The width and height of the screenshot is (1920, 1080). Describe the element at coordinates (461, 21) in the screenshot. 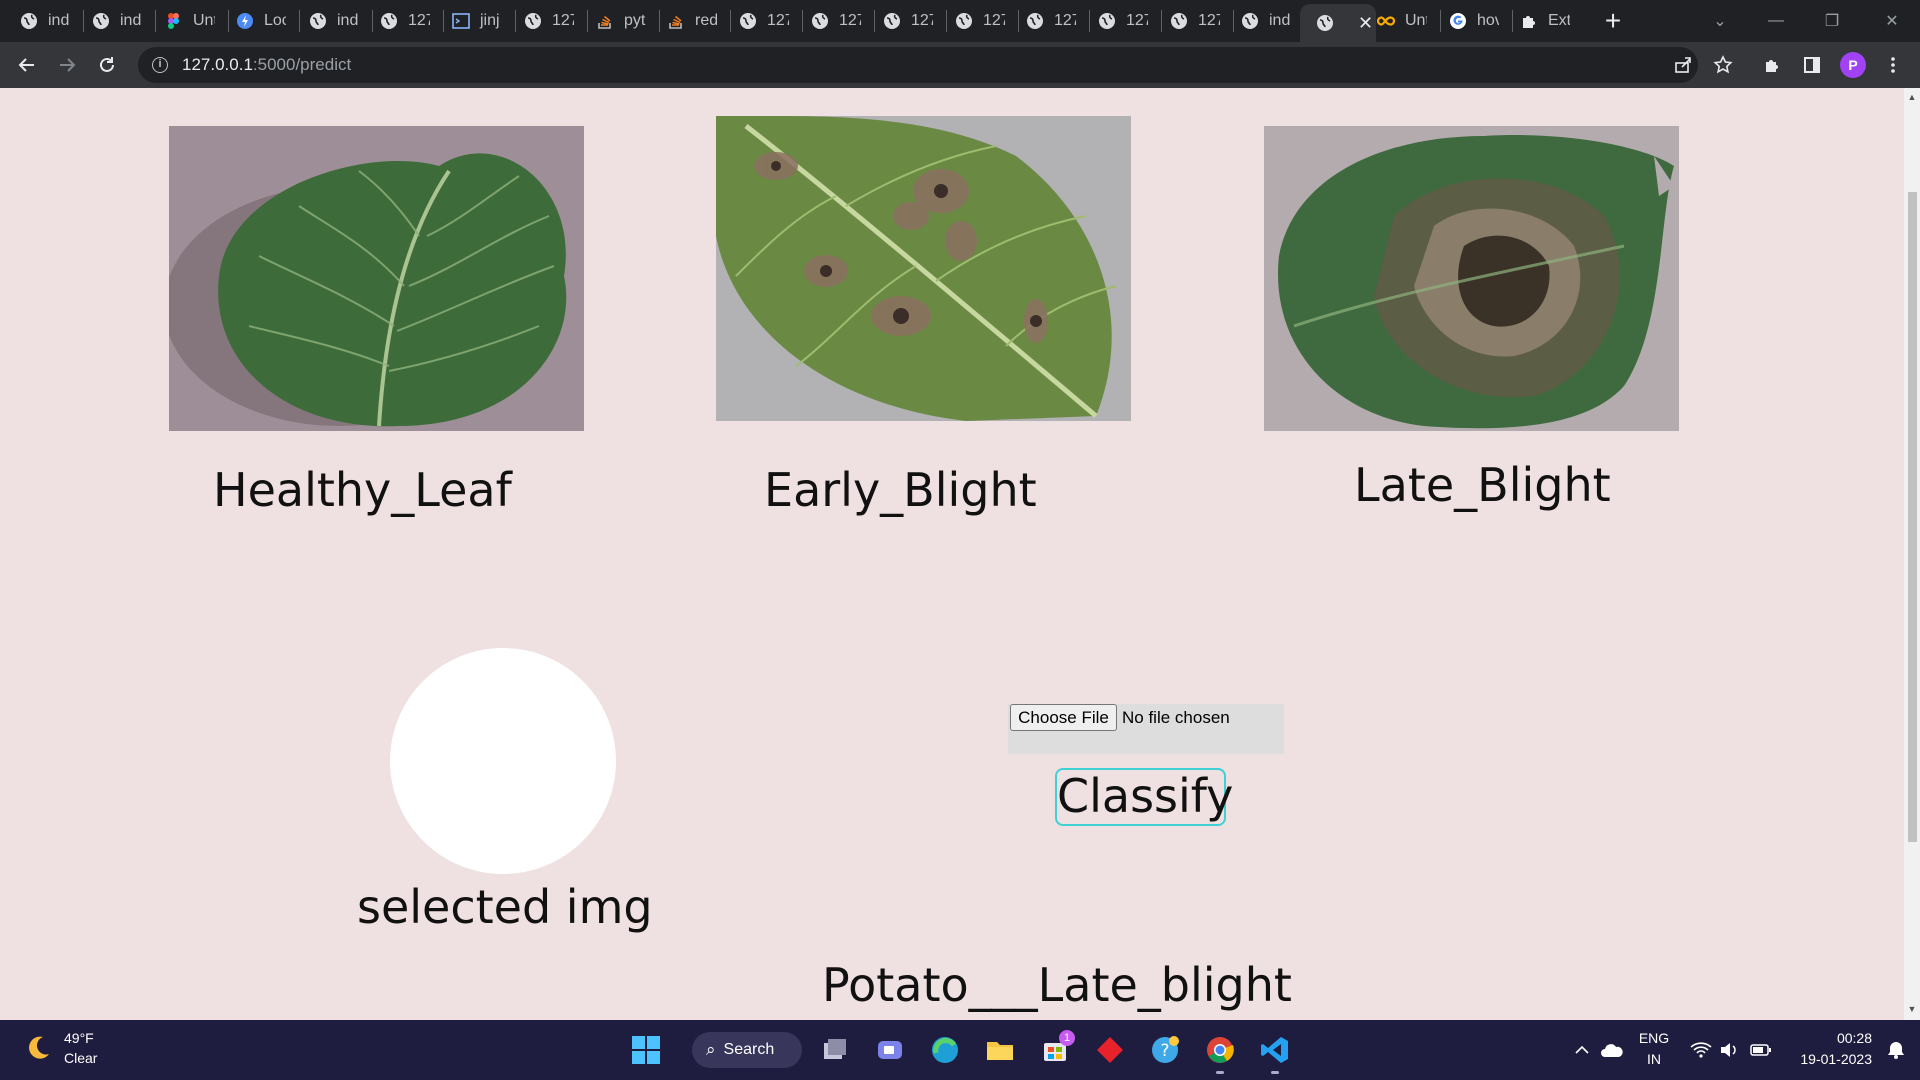

I see `terminal-icon` at that location.